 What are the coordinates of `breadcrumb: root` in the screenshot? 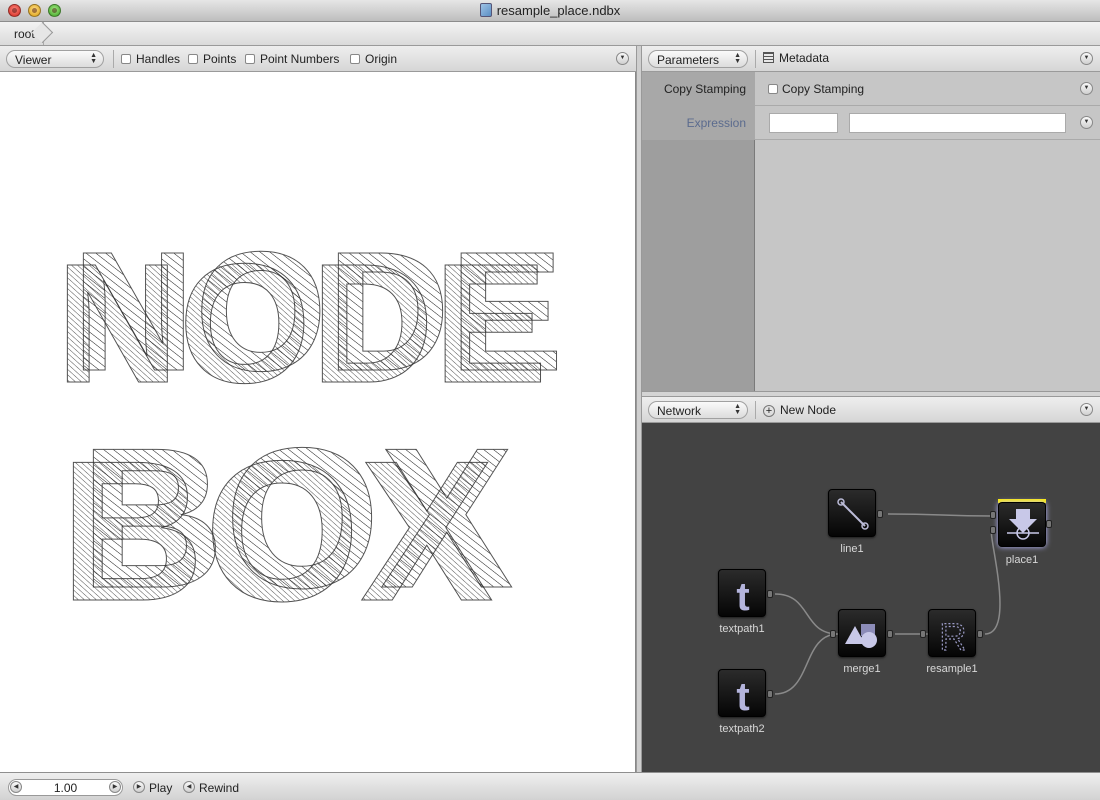 It's located at (550, 34).